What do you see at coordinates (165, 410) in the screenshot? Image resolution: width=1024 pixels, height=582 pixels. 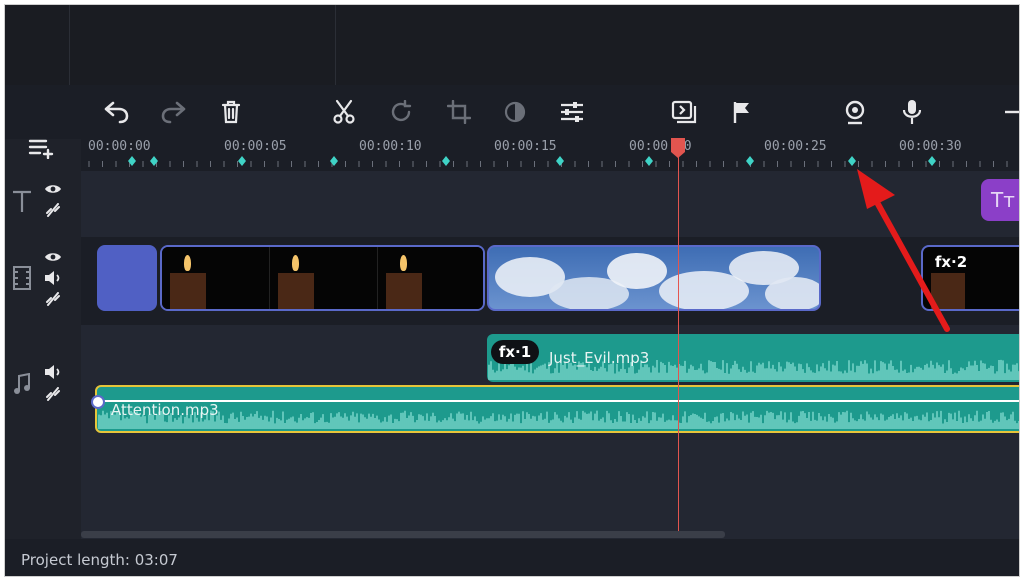 I see `audio-clip-label: Attention.mp3` at bounding box center [165, 410].